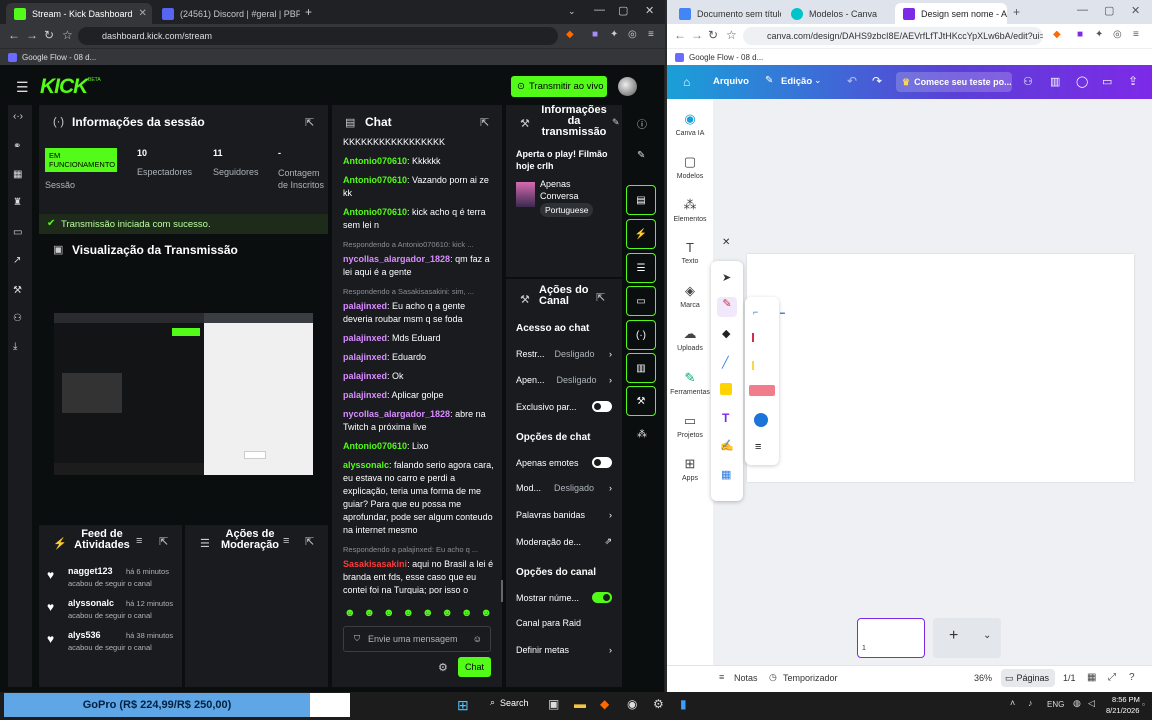  I want to click on chat-input: ⛉ Envie uma mensagem ☺, so click(417, 639).